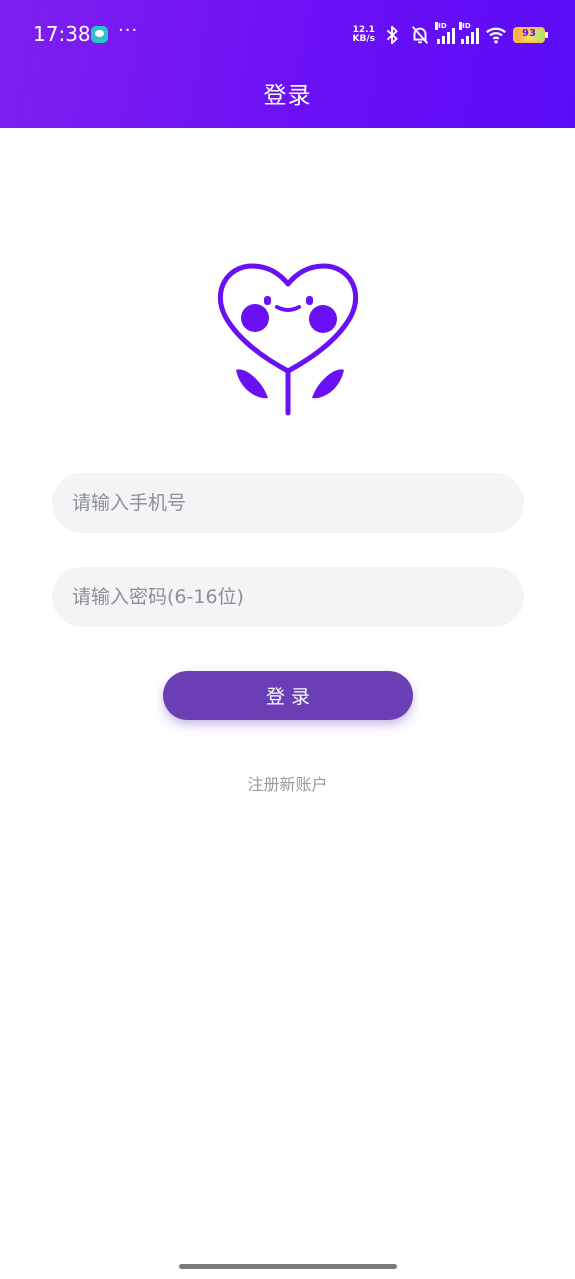 The image size is (575, 1279). Describe the element at coordinates (287, 96) in the screenshot. I see `page-title: 登录` at that location.